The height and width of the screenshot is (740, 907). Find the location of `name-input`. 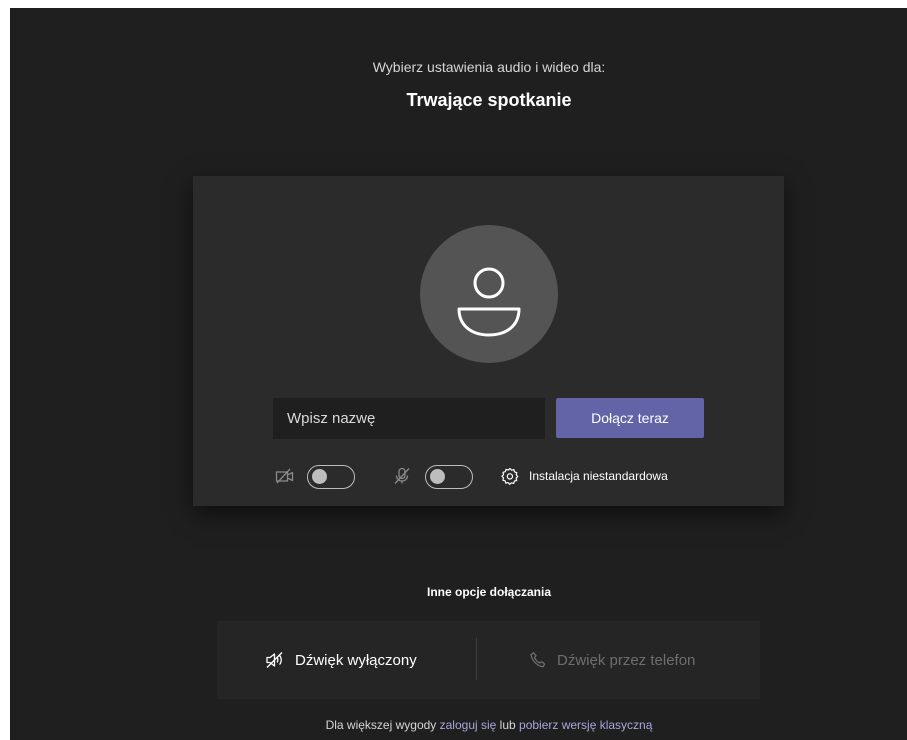

name-input is located at coordinates (409, 418).